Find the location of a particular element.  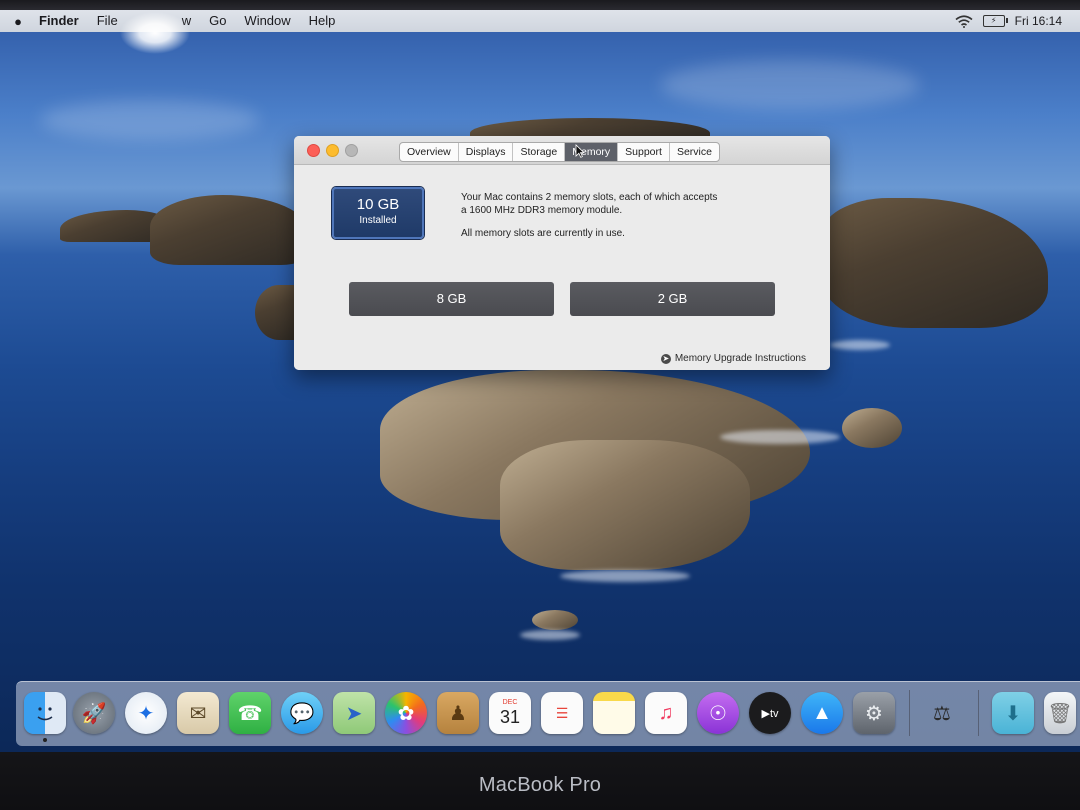

tab-memory: Memory is located at coordinates (592, 152).